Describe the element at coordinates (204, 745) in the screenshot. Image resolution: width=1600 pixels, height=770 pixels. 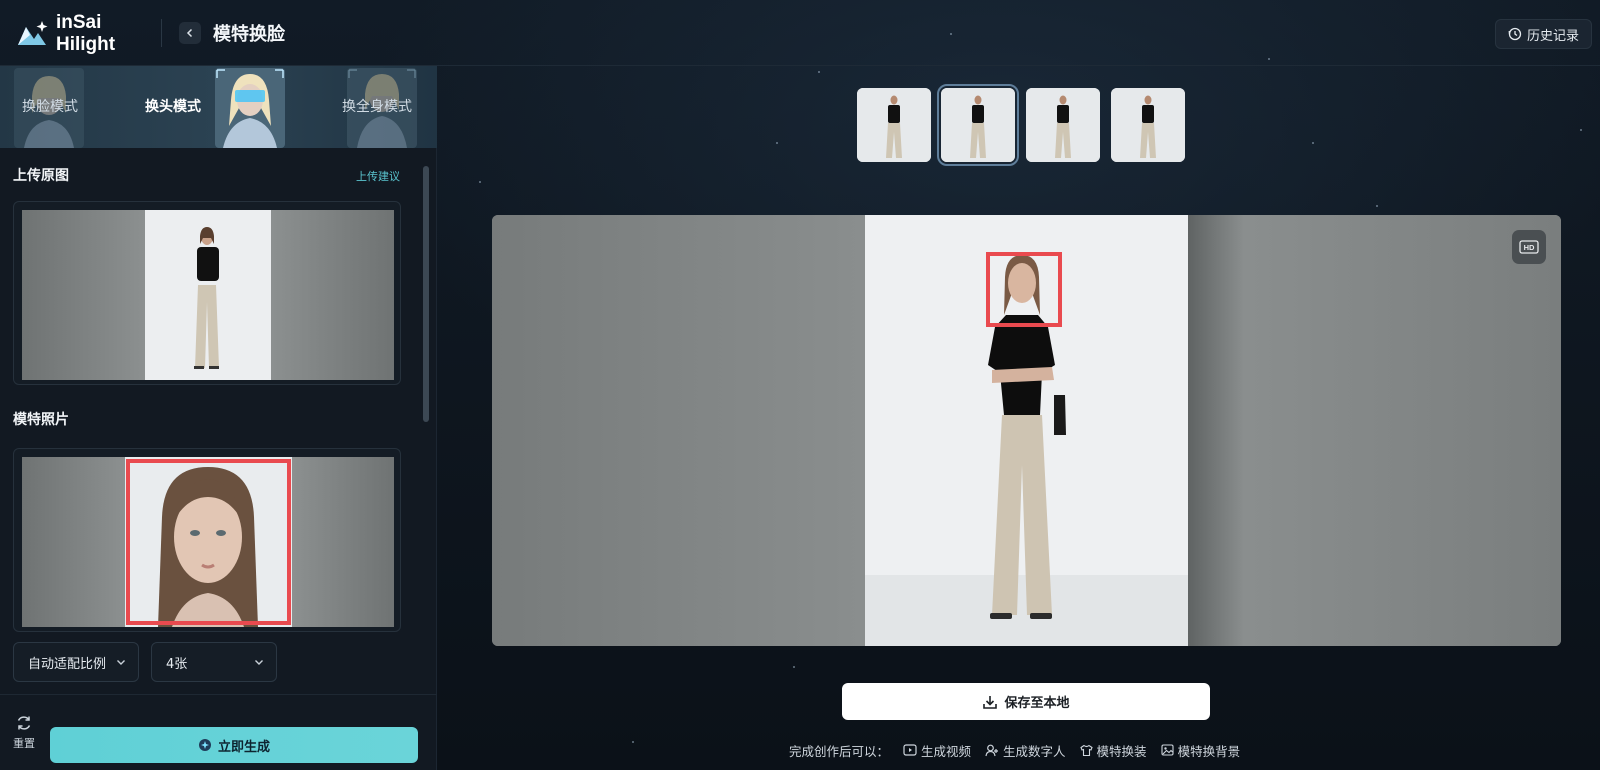
I see `sparkle-coin-icon` at that location.